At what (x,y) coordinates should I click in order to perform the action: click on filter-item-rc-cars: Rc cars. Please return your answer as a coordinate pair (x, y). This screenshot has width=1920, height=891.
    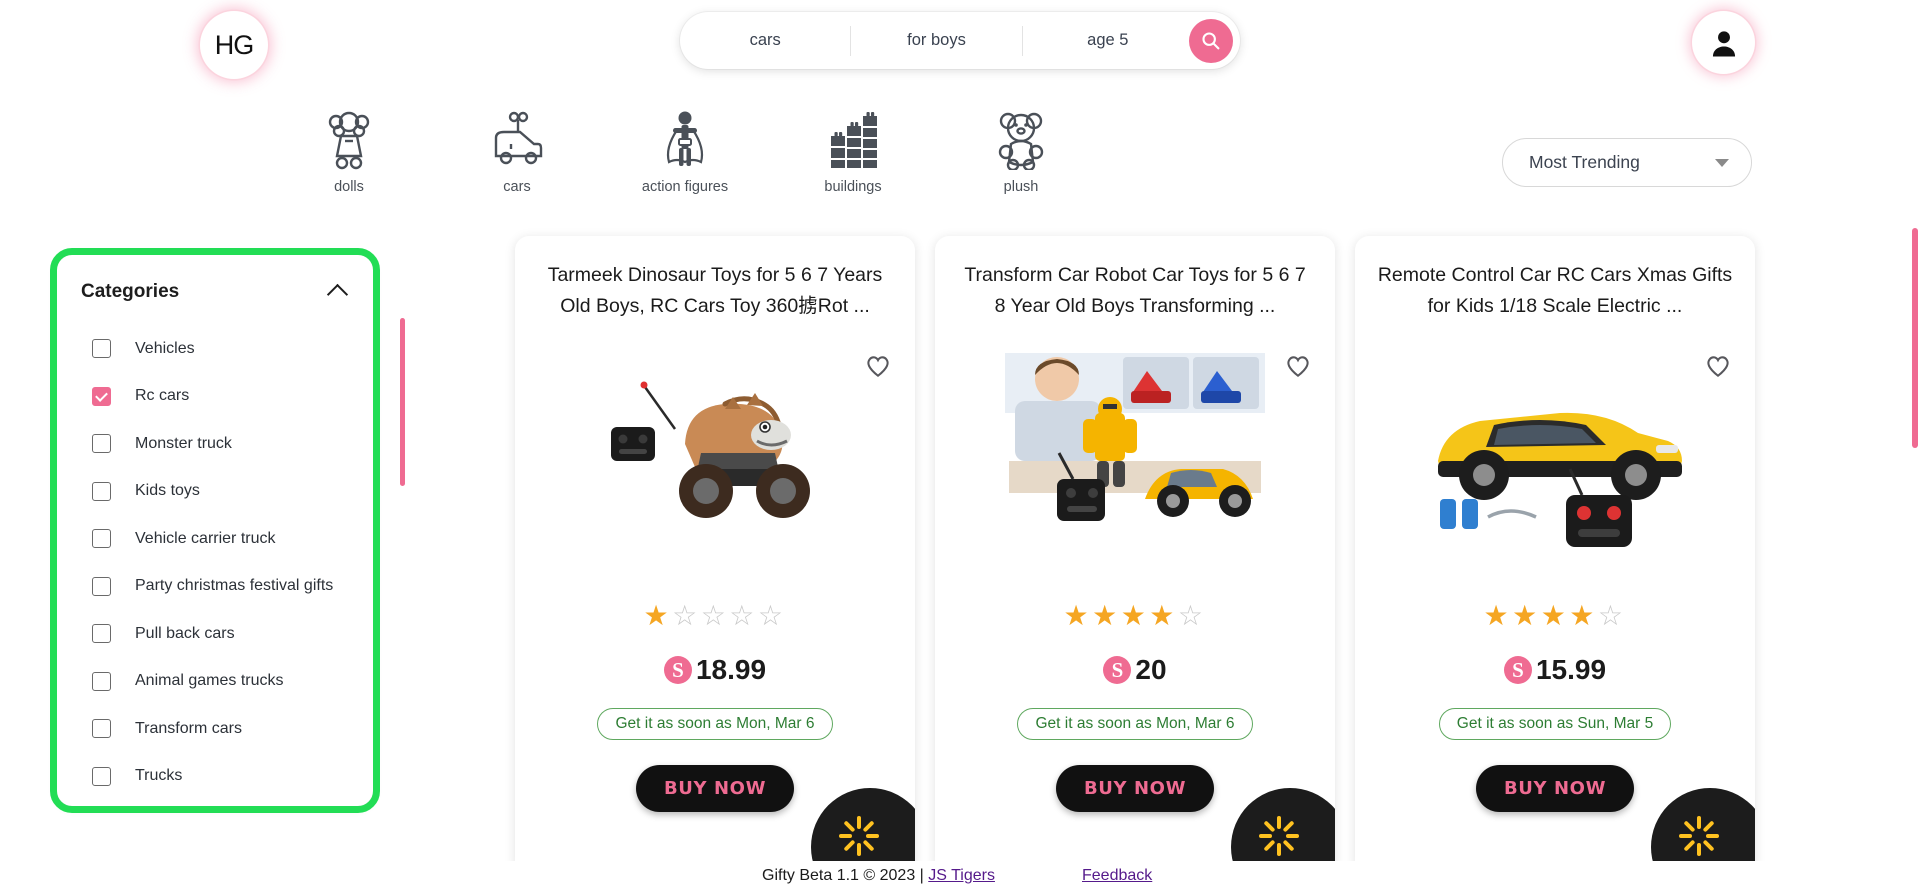
    Looking at the image, I should click on (215, 397).